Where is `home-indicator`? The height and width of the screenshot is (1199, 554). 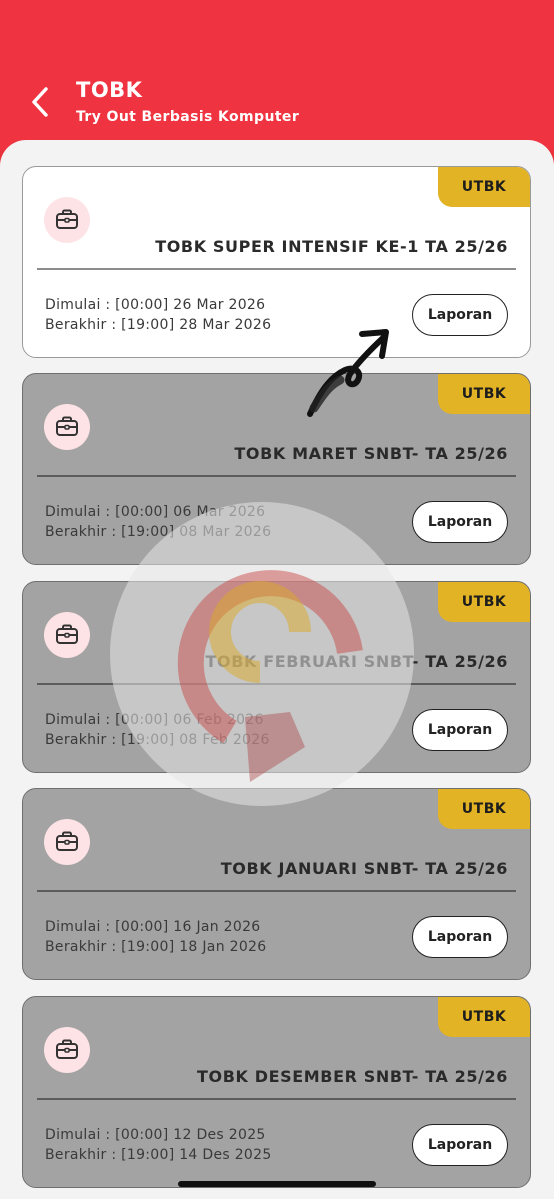 home-indicator is located at coordinates (277, 1184).